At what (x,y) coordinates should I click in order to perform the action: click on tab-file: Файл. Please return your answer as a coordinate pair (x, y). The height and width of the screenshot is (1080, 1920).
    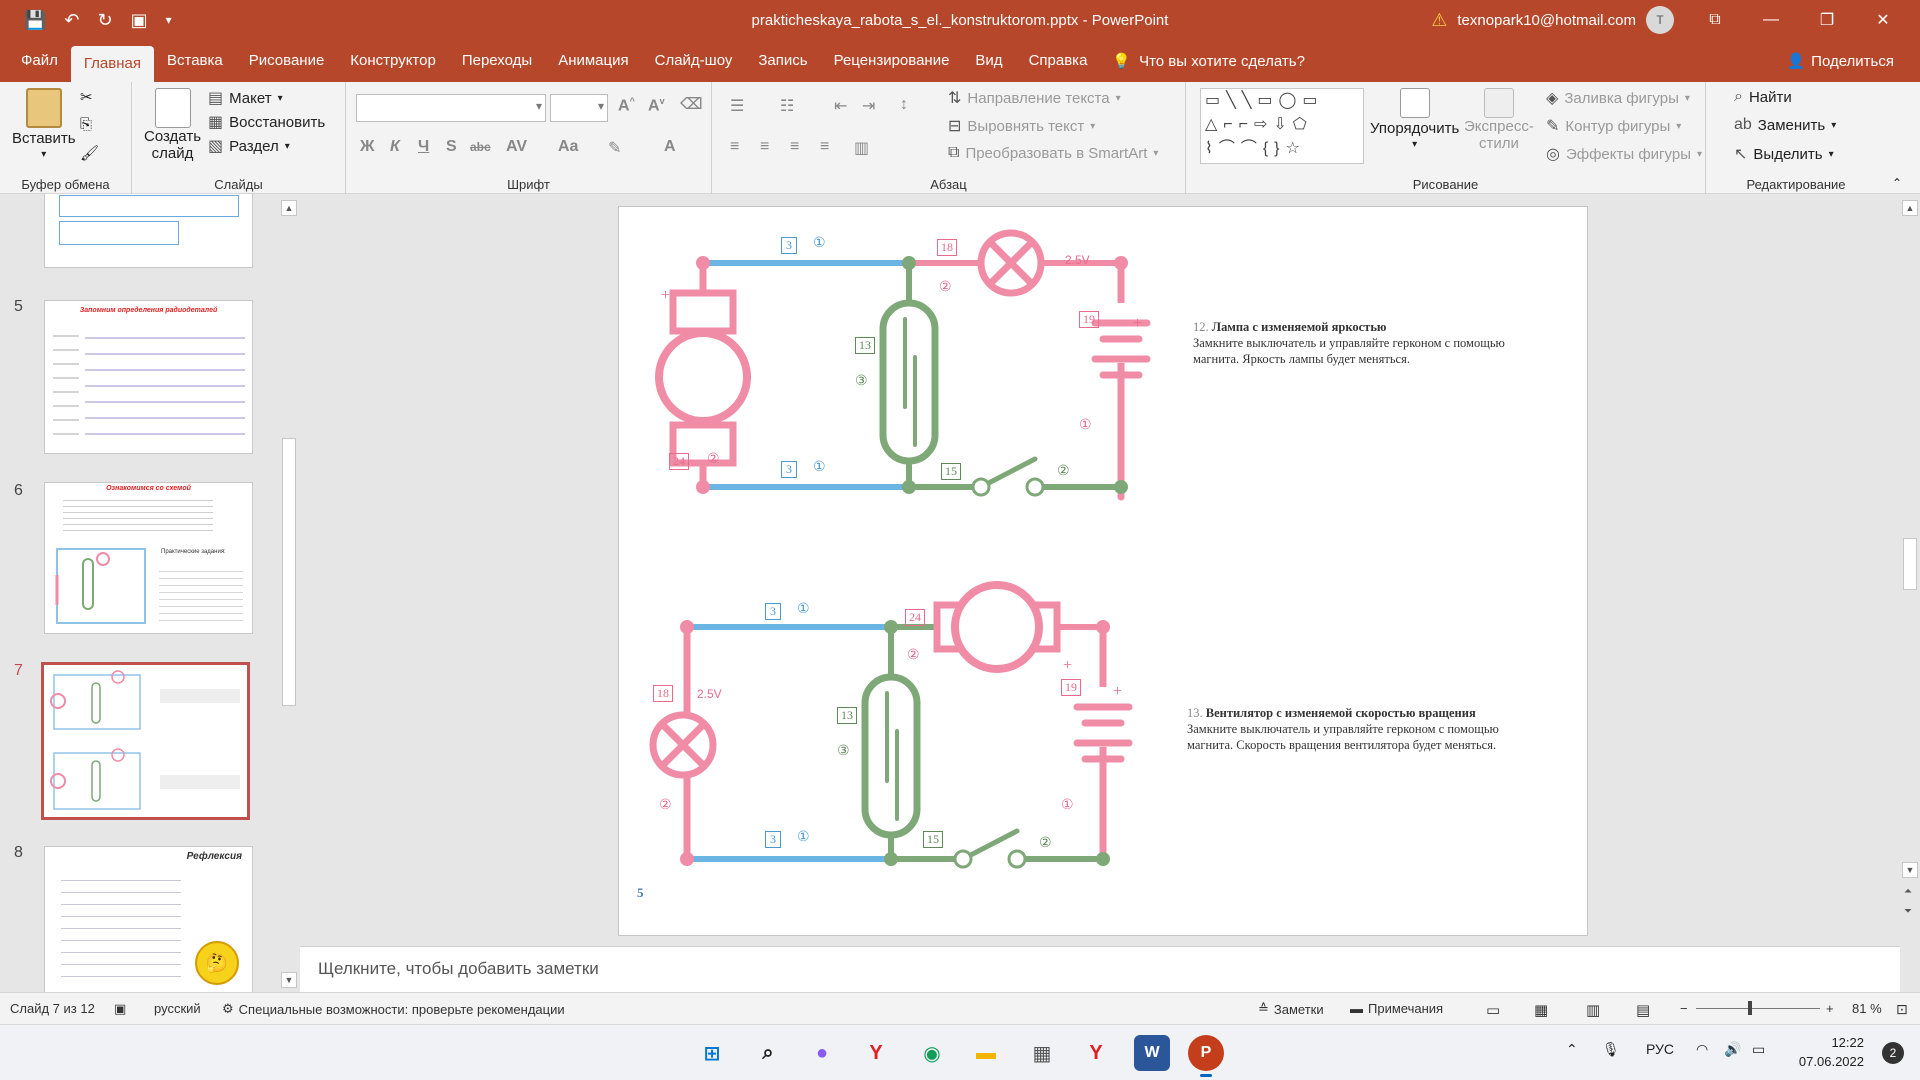
    Looking at the image, I should click on (39, 61).